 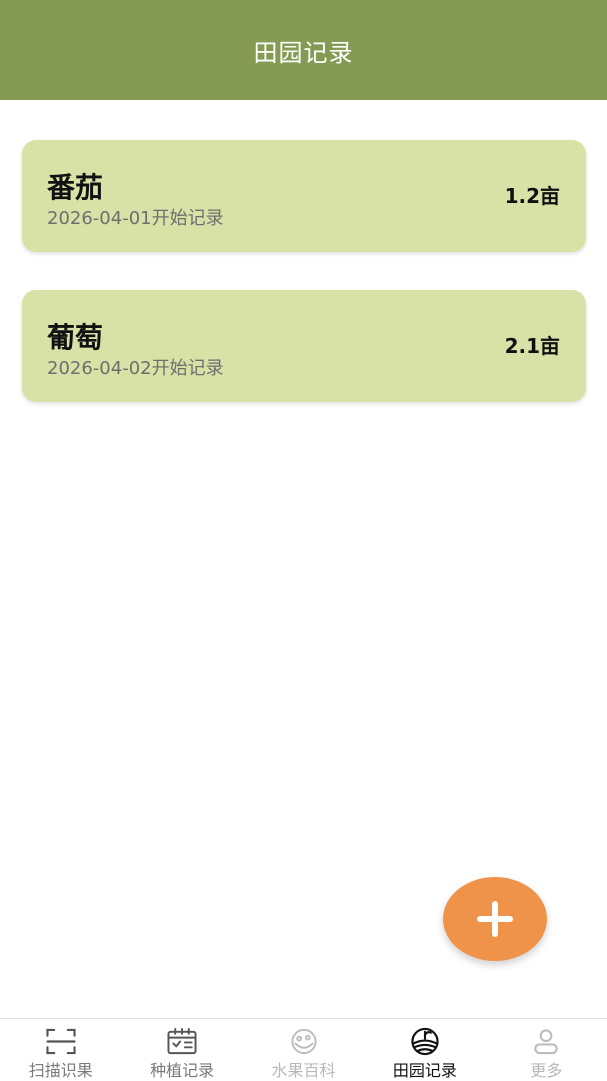 I want to click on nav-item-scan: 扫描识果, so click(x=60, y=1050).